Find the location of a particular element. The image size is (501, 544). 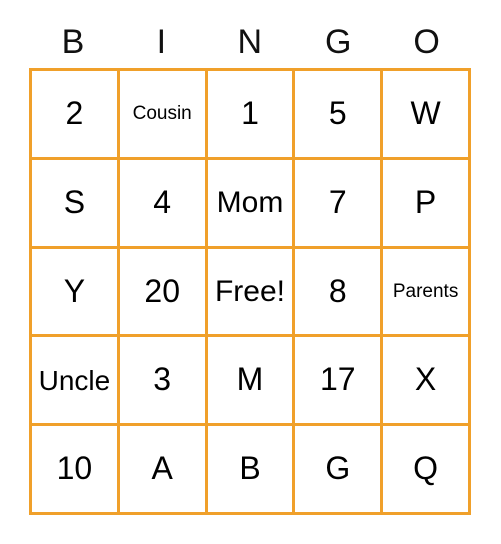

bingo-cell-label: M is located at coordinates (250, 379).